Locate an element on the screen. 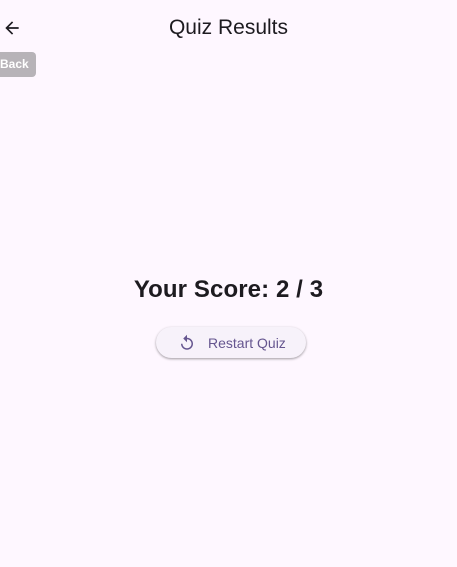 The height and width of the screenshot is (567, 457). restart-quiz-button: Restart Quiz is located at coordinates (231, 342).